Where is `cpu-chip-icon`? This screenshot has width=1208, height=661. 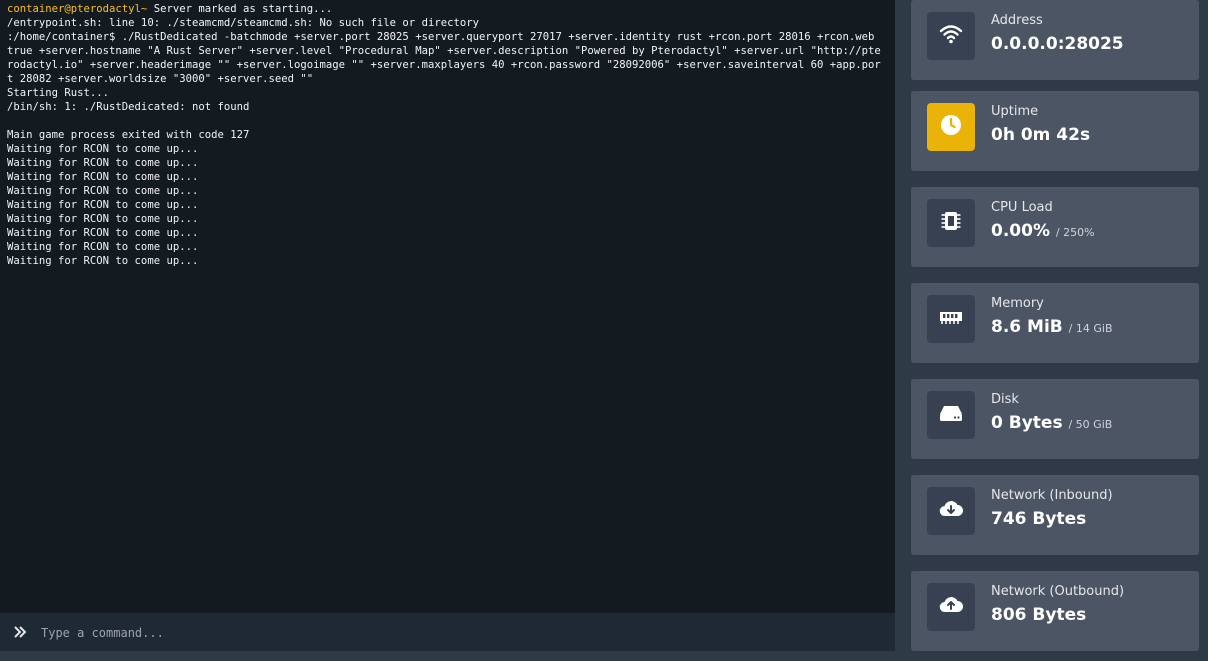
cpu-chip-icon is located at coordinates (951, 223).